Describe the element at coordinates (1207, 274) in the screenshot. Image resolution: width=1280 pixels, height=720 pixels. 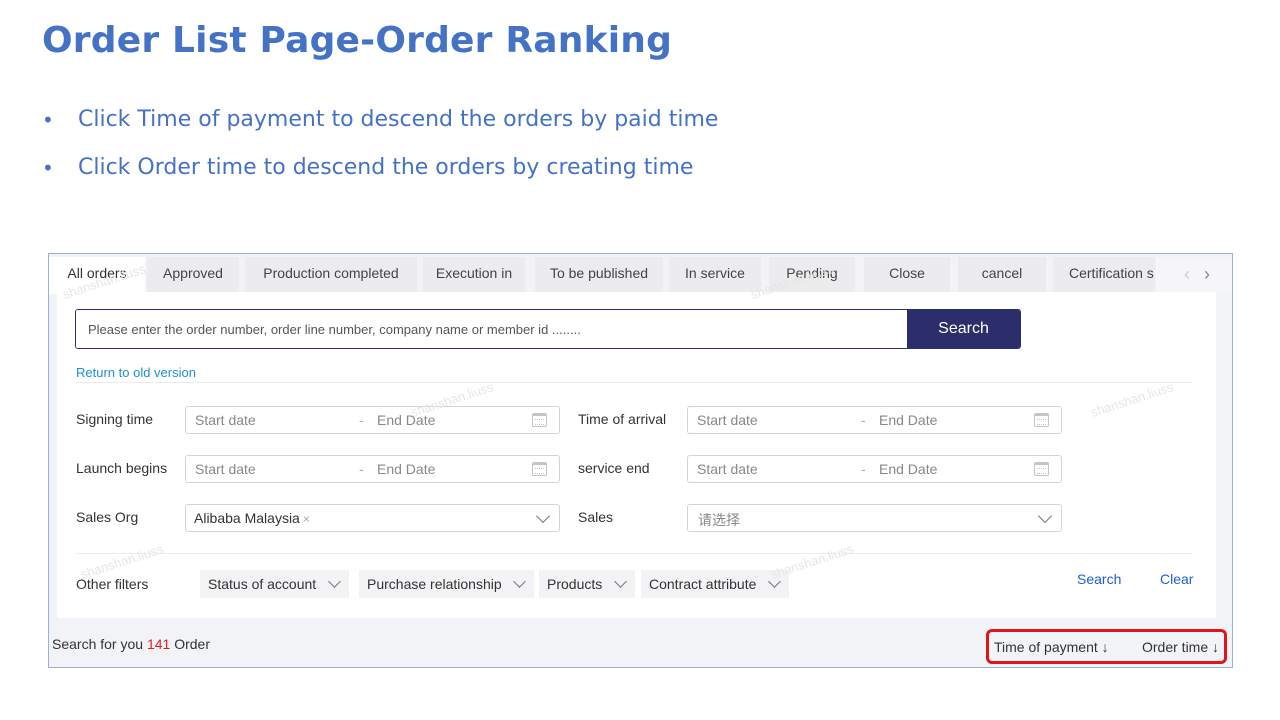
I see `chevron-right-icon: ›` at that location.